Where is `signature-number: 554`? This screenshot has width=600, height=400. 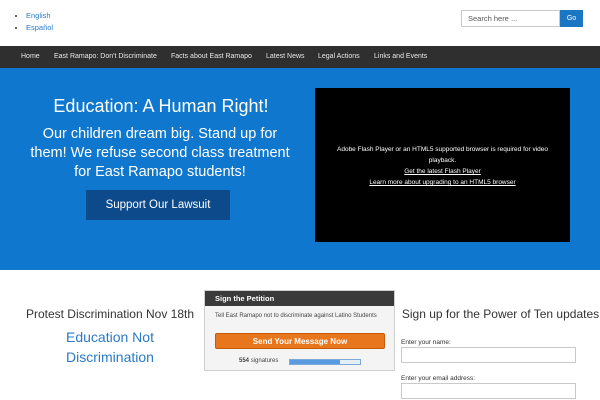
signature-number: 554 is located at coordinates (244, 361).